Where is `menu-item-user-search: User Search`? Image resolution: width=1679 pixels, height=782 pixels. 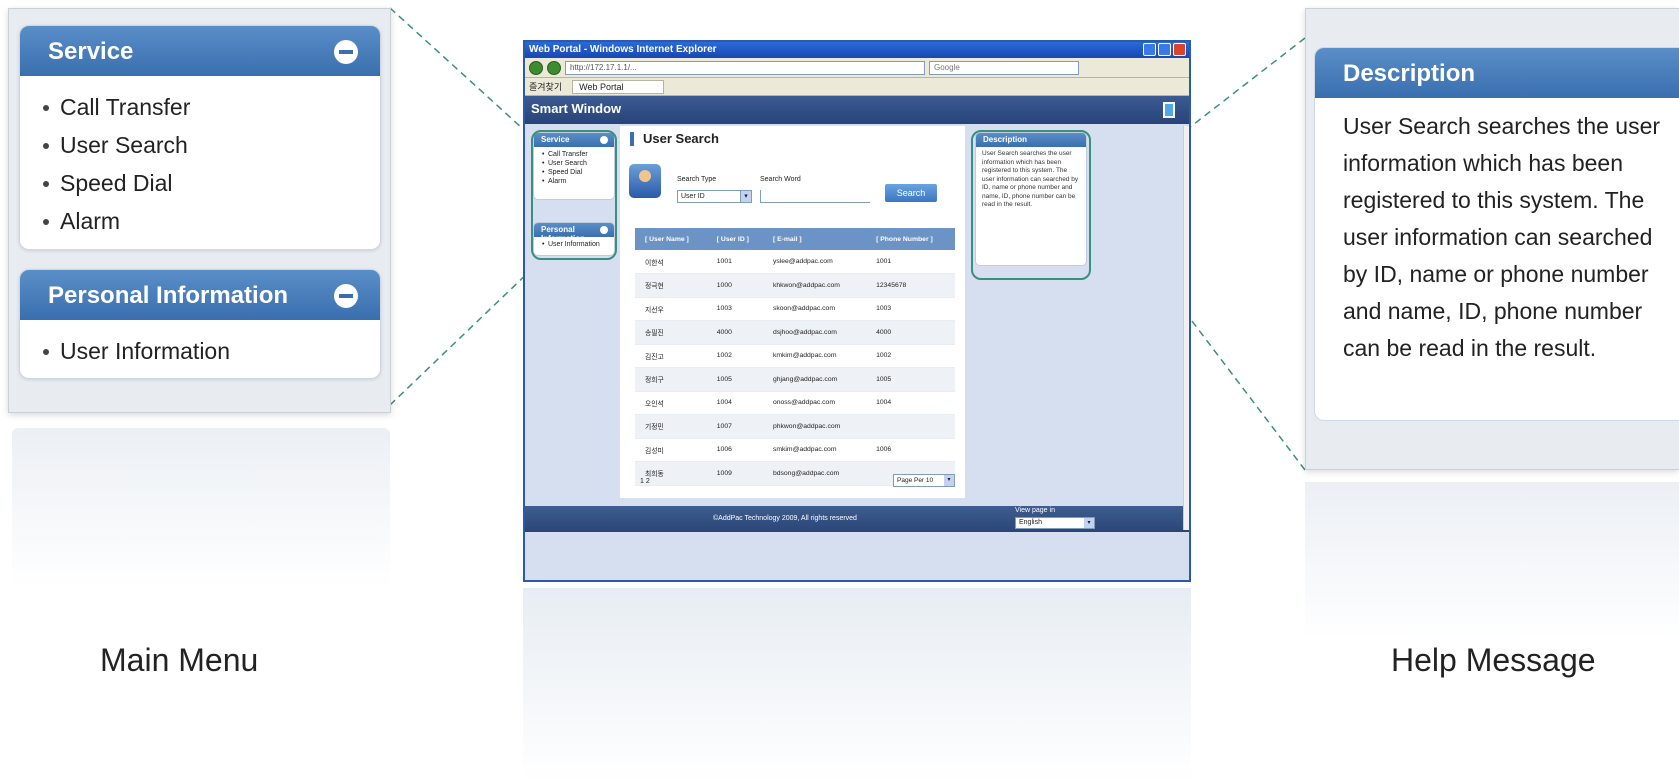 menu-item-user-search: User Search is located at coordinates (211, 145).